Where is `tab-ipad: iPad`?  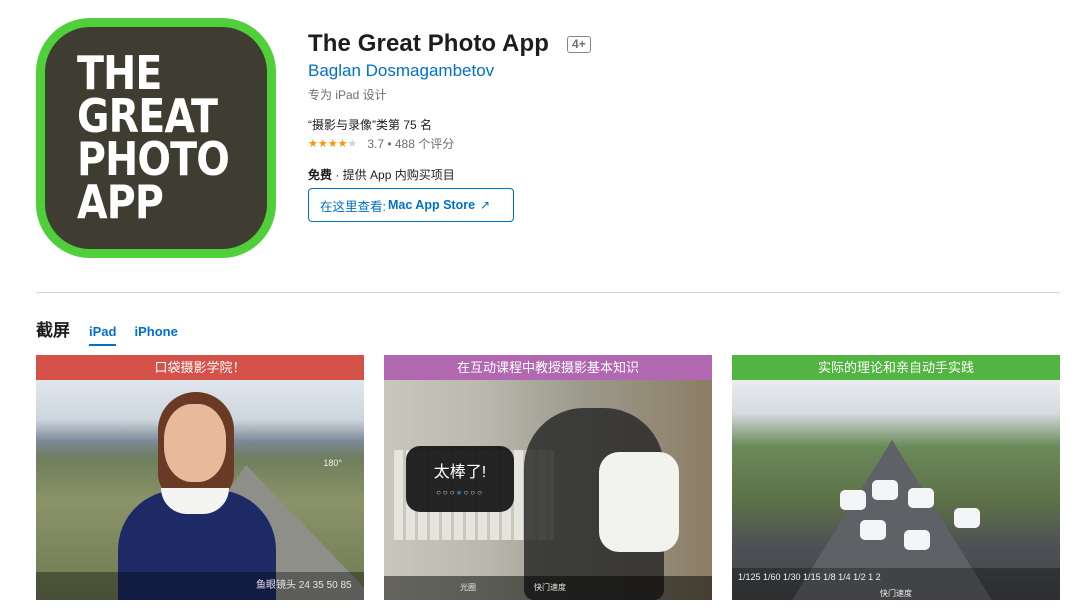
tab-ipad: iPad is located at coordinates (103, 335).